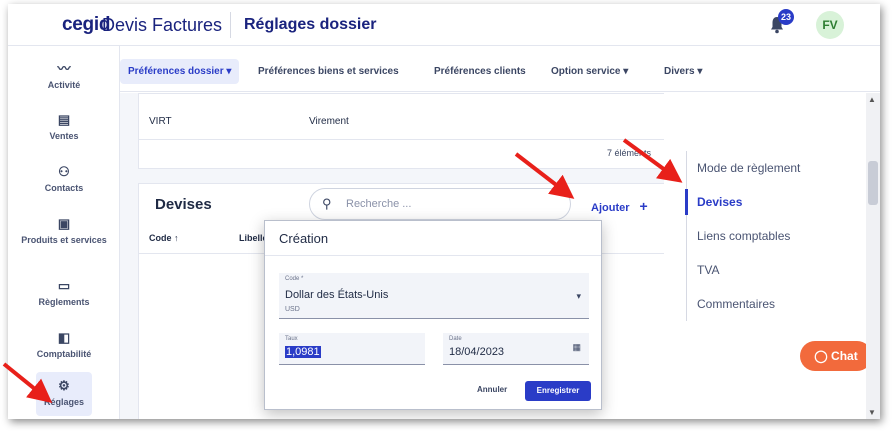 The width and height of the screenshot is (892, 431). What do you see at coordinates (434, 296) in the screenshot?
I see `currency-select: Code * Dollar des États-Unis USD ▾` at bounding box center [434, 296].